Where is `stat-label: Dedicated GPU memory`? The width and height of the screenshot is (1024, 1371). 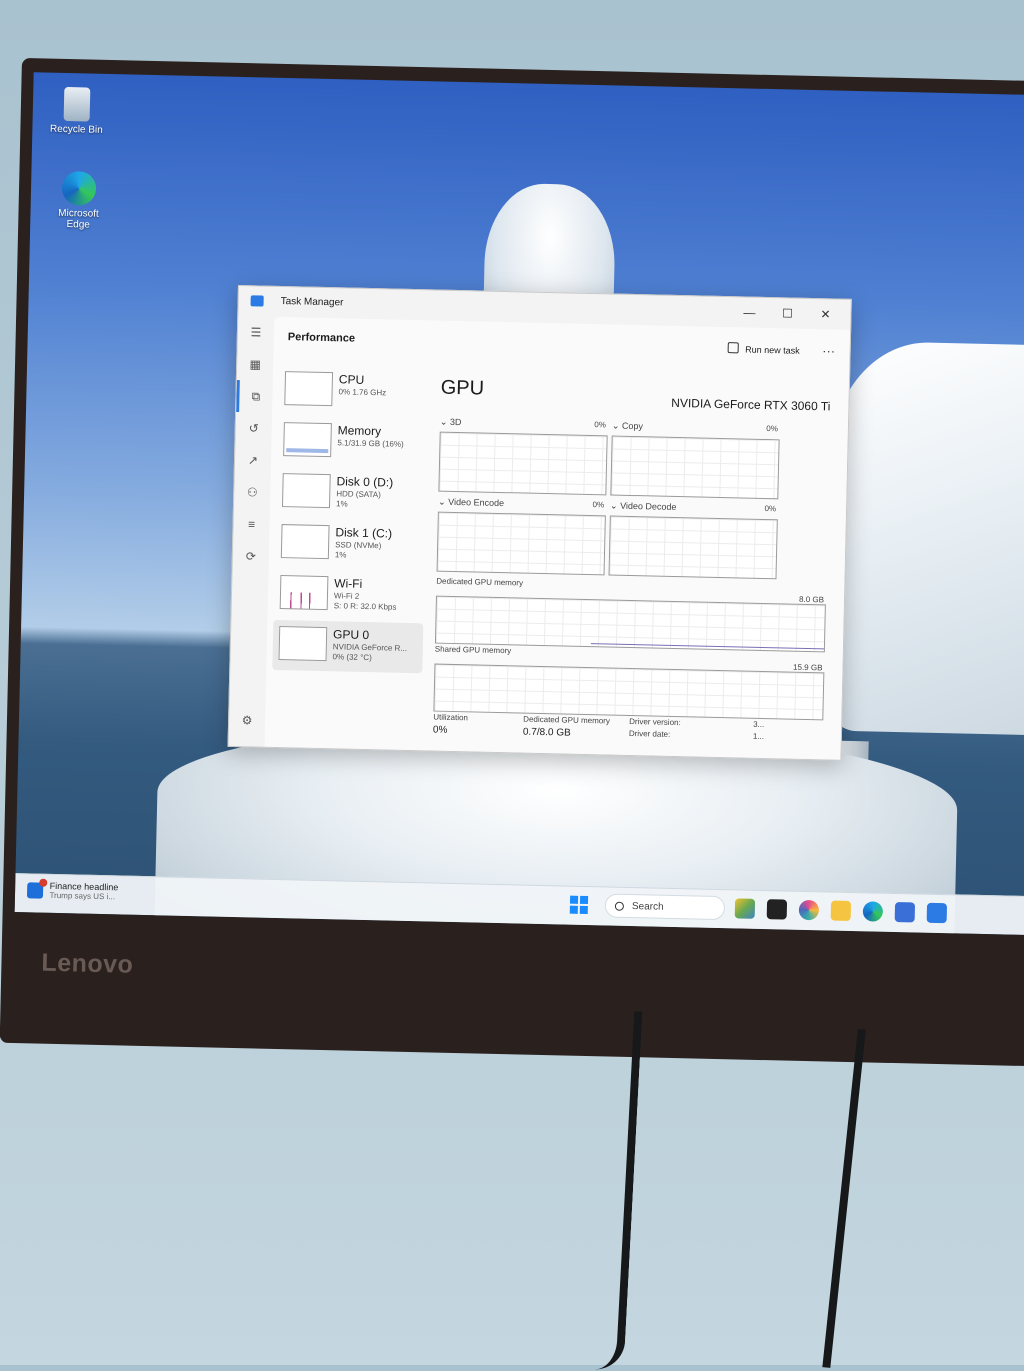 stat-label: Dedicated GPU memory is located at coordinates (567, 720).